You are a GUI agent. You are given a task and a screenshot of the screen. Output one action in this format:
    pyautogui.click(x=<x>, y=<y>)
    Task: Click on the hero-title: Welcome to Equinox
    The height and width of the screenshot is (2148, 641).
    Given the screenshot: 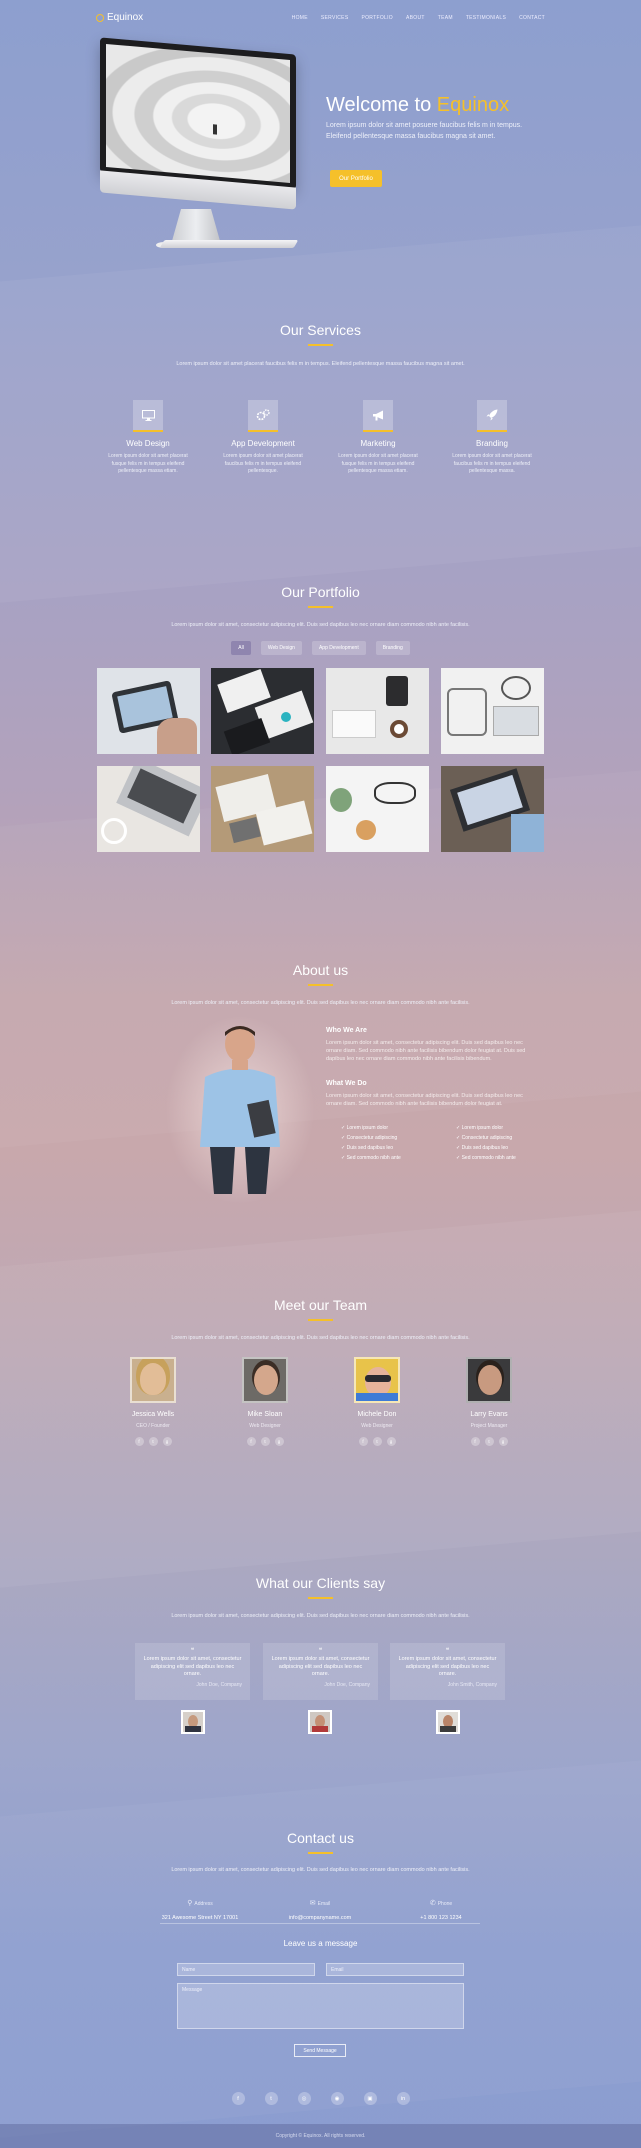 What is the action you would take?
    pyautogui.click(x=417, y=105)
    